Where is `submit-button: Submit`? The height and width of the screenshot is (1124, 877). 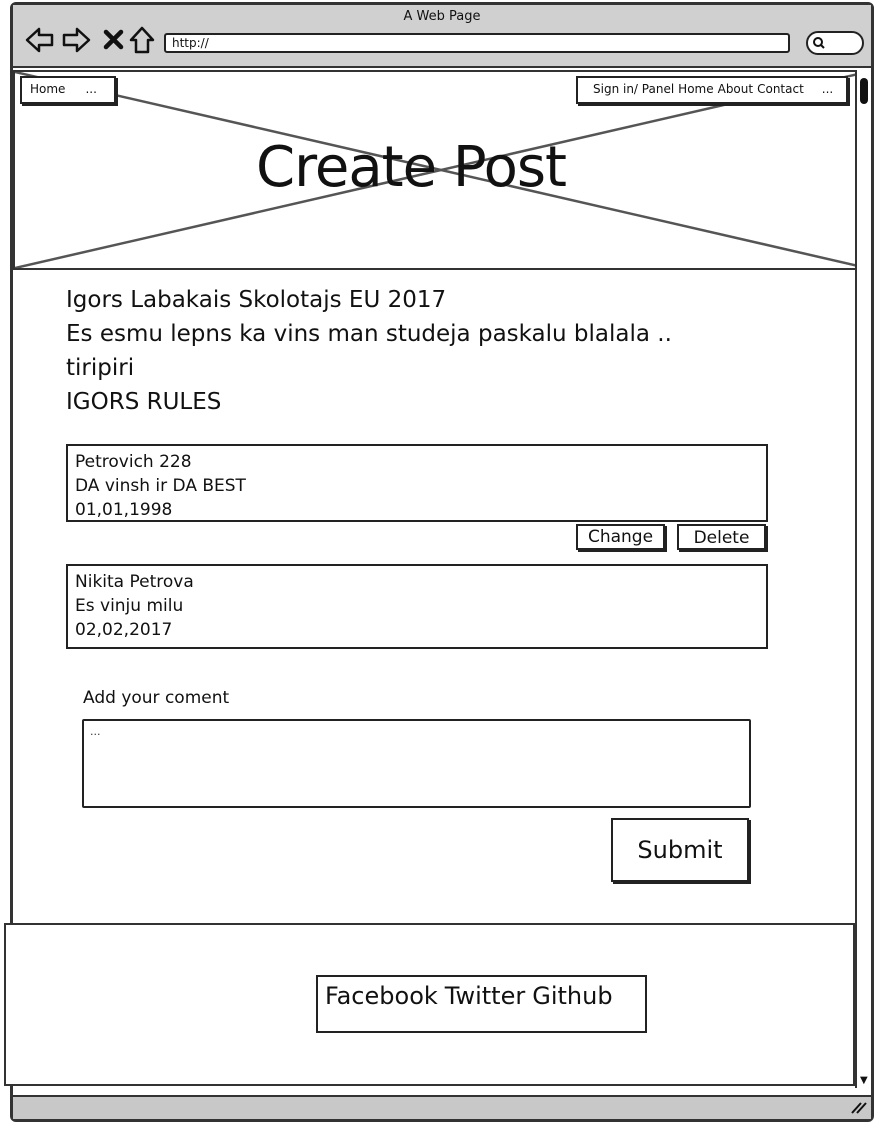
submit-button: Submit is located at coordinates (680, 850).